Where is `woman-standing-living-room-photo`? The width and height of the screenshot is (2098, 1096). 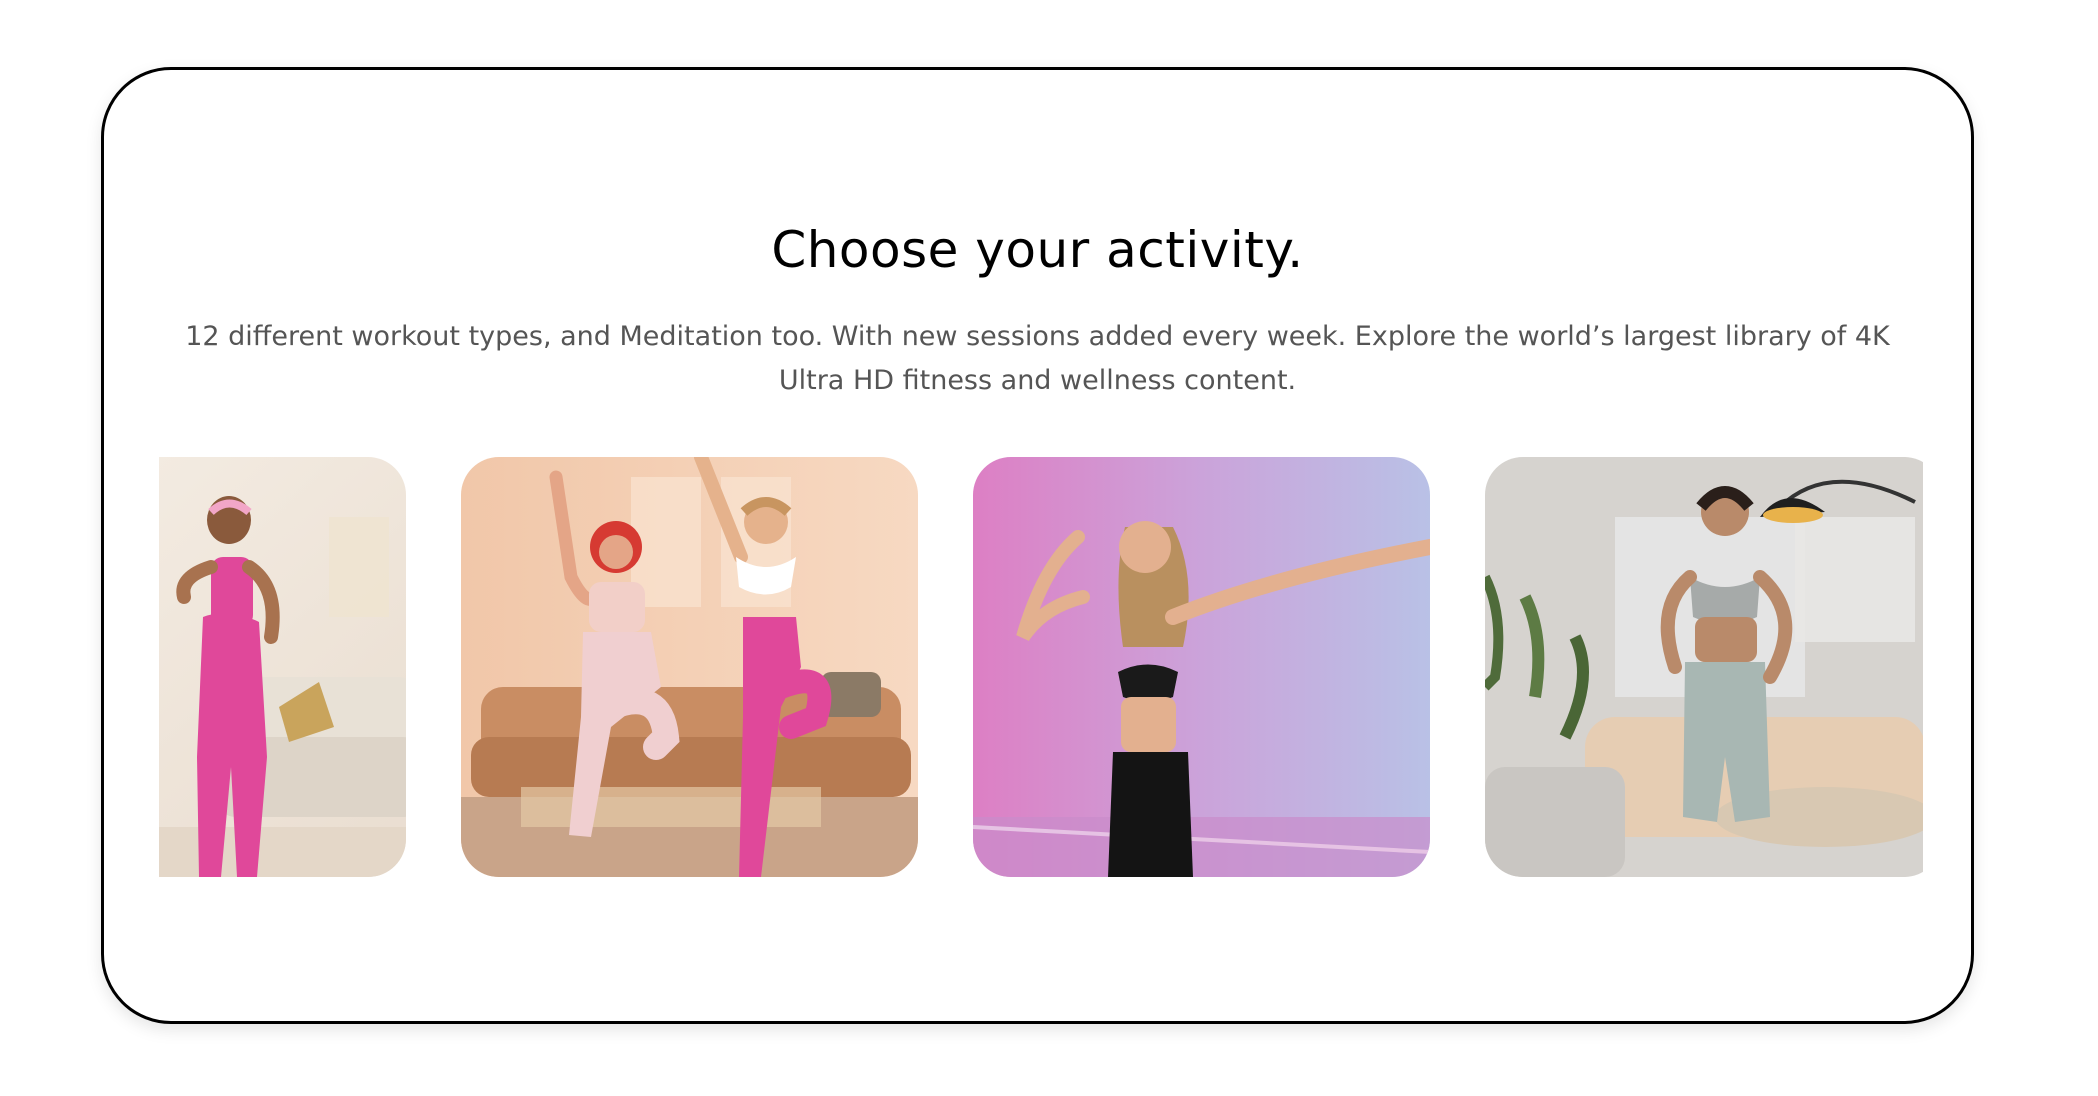 woman-standing-living-room-photo is located at coordinates (1704, 667).